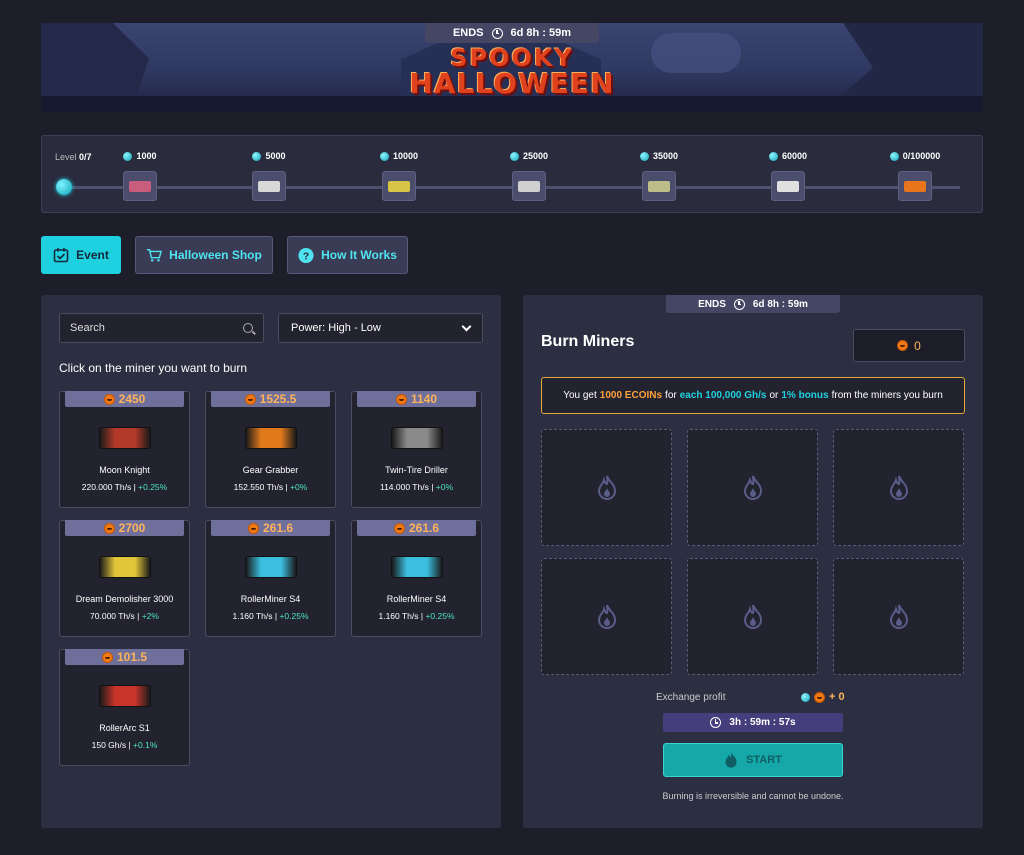 Image resolution: width=1024 pixels, height=855 pixels. I want to click on ends-label: ENDS, so click(468, 33).